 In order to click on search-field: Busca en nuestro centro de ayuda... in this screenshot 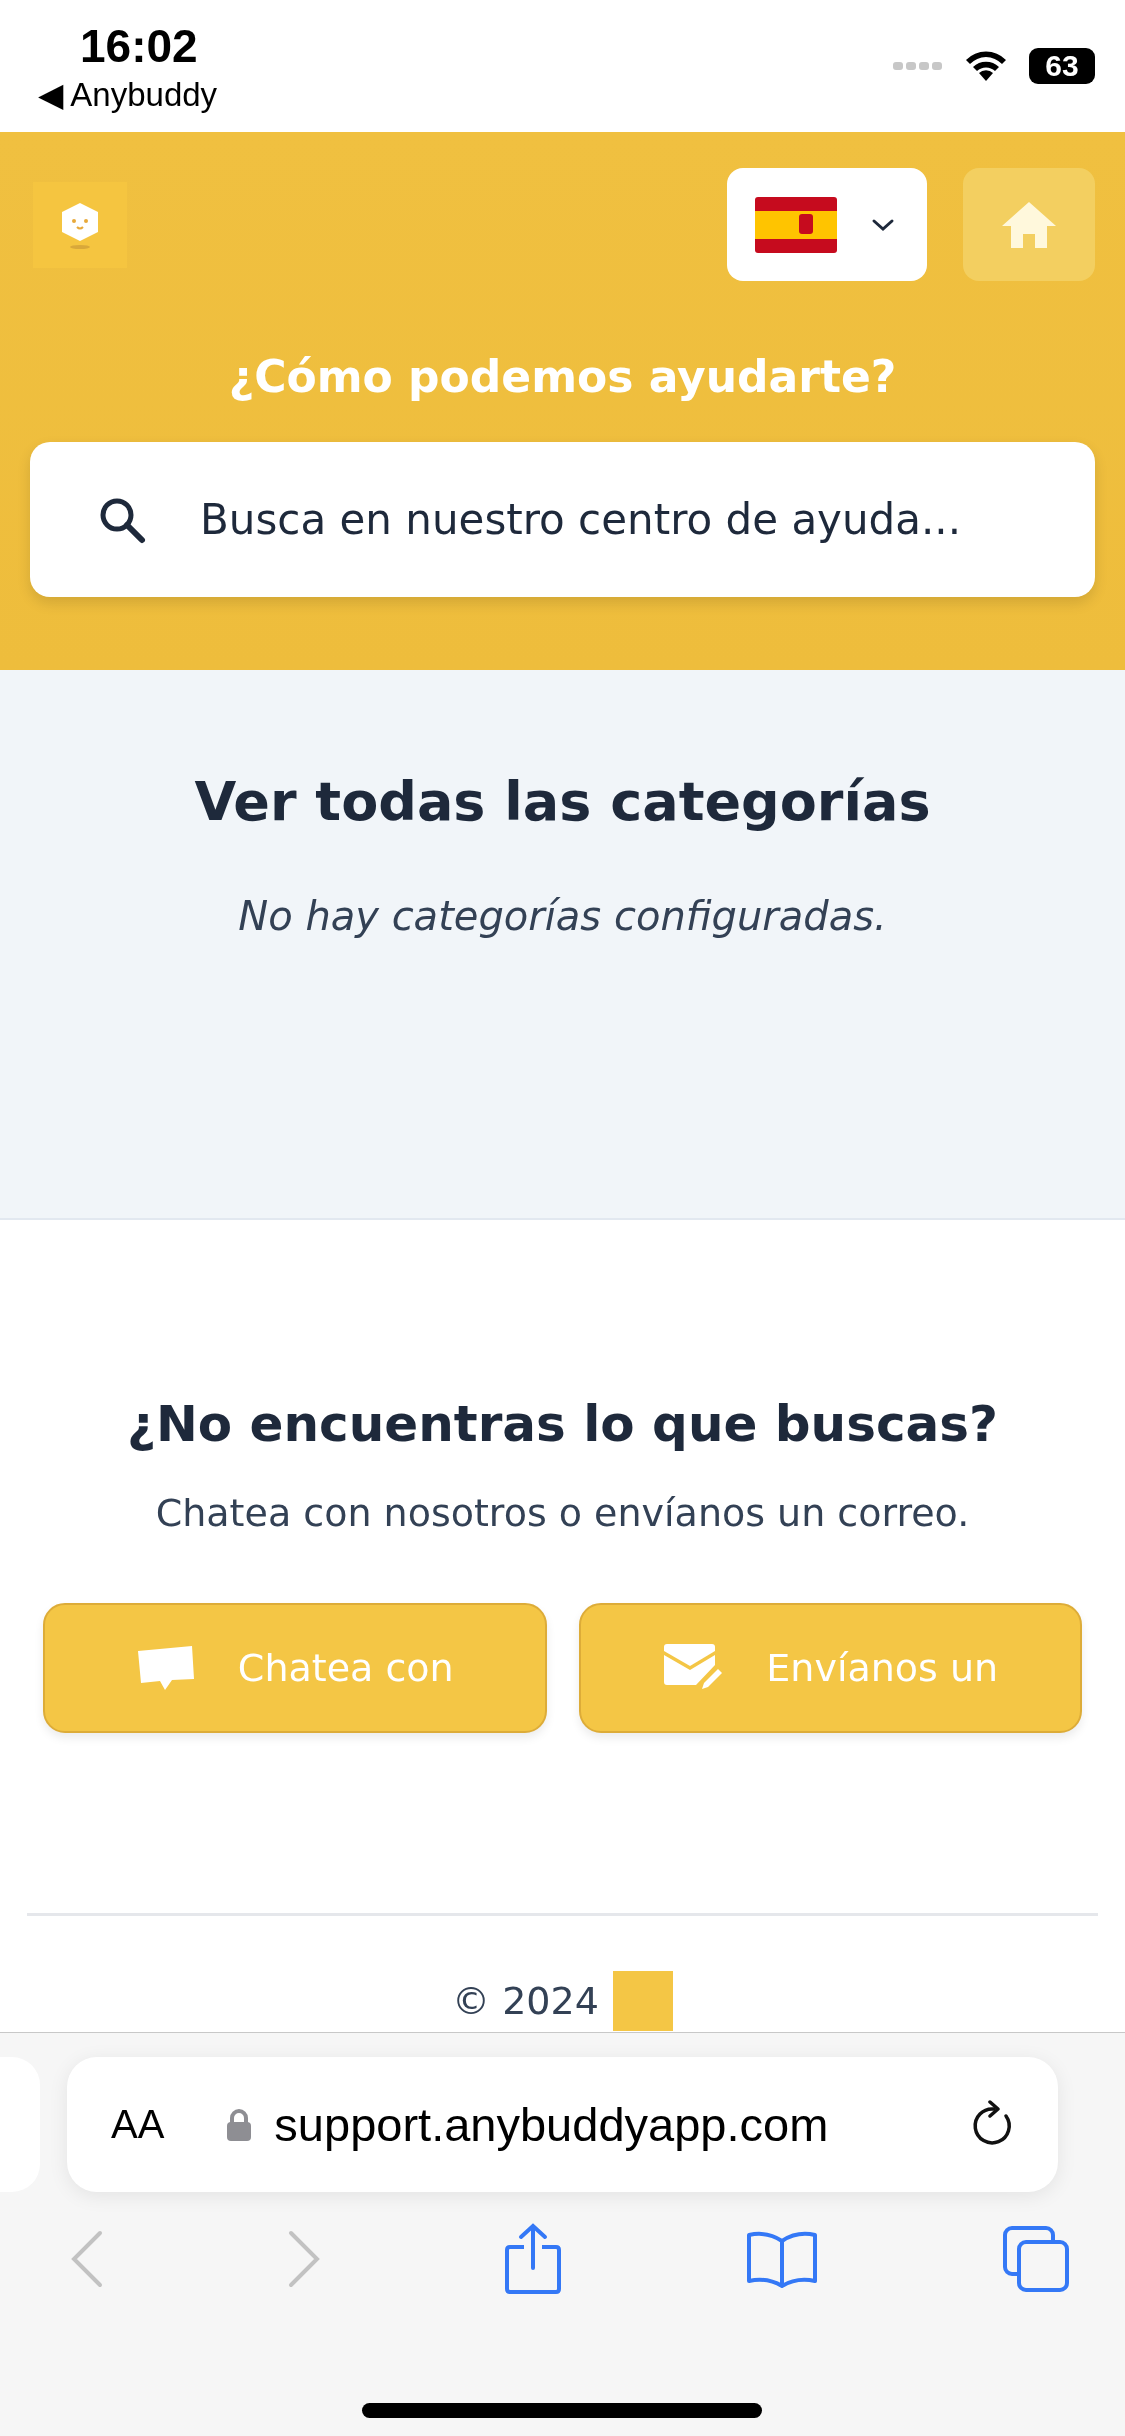, I will do `click(562, 519)`.